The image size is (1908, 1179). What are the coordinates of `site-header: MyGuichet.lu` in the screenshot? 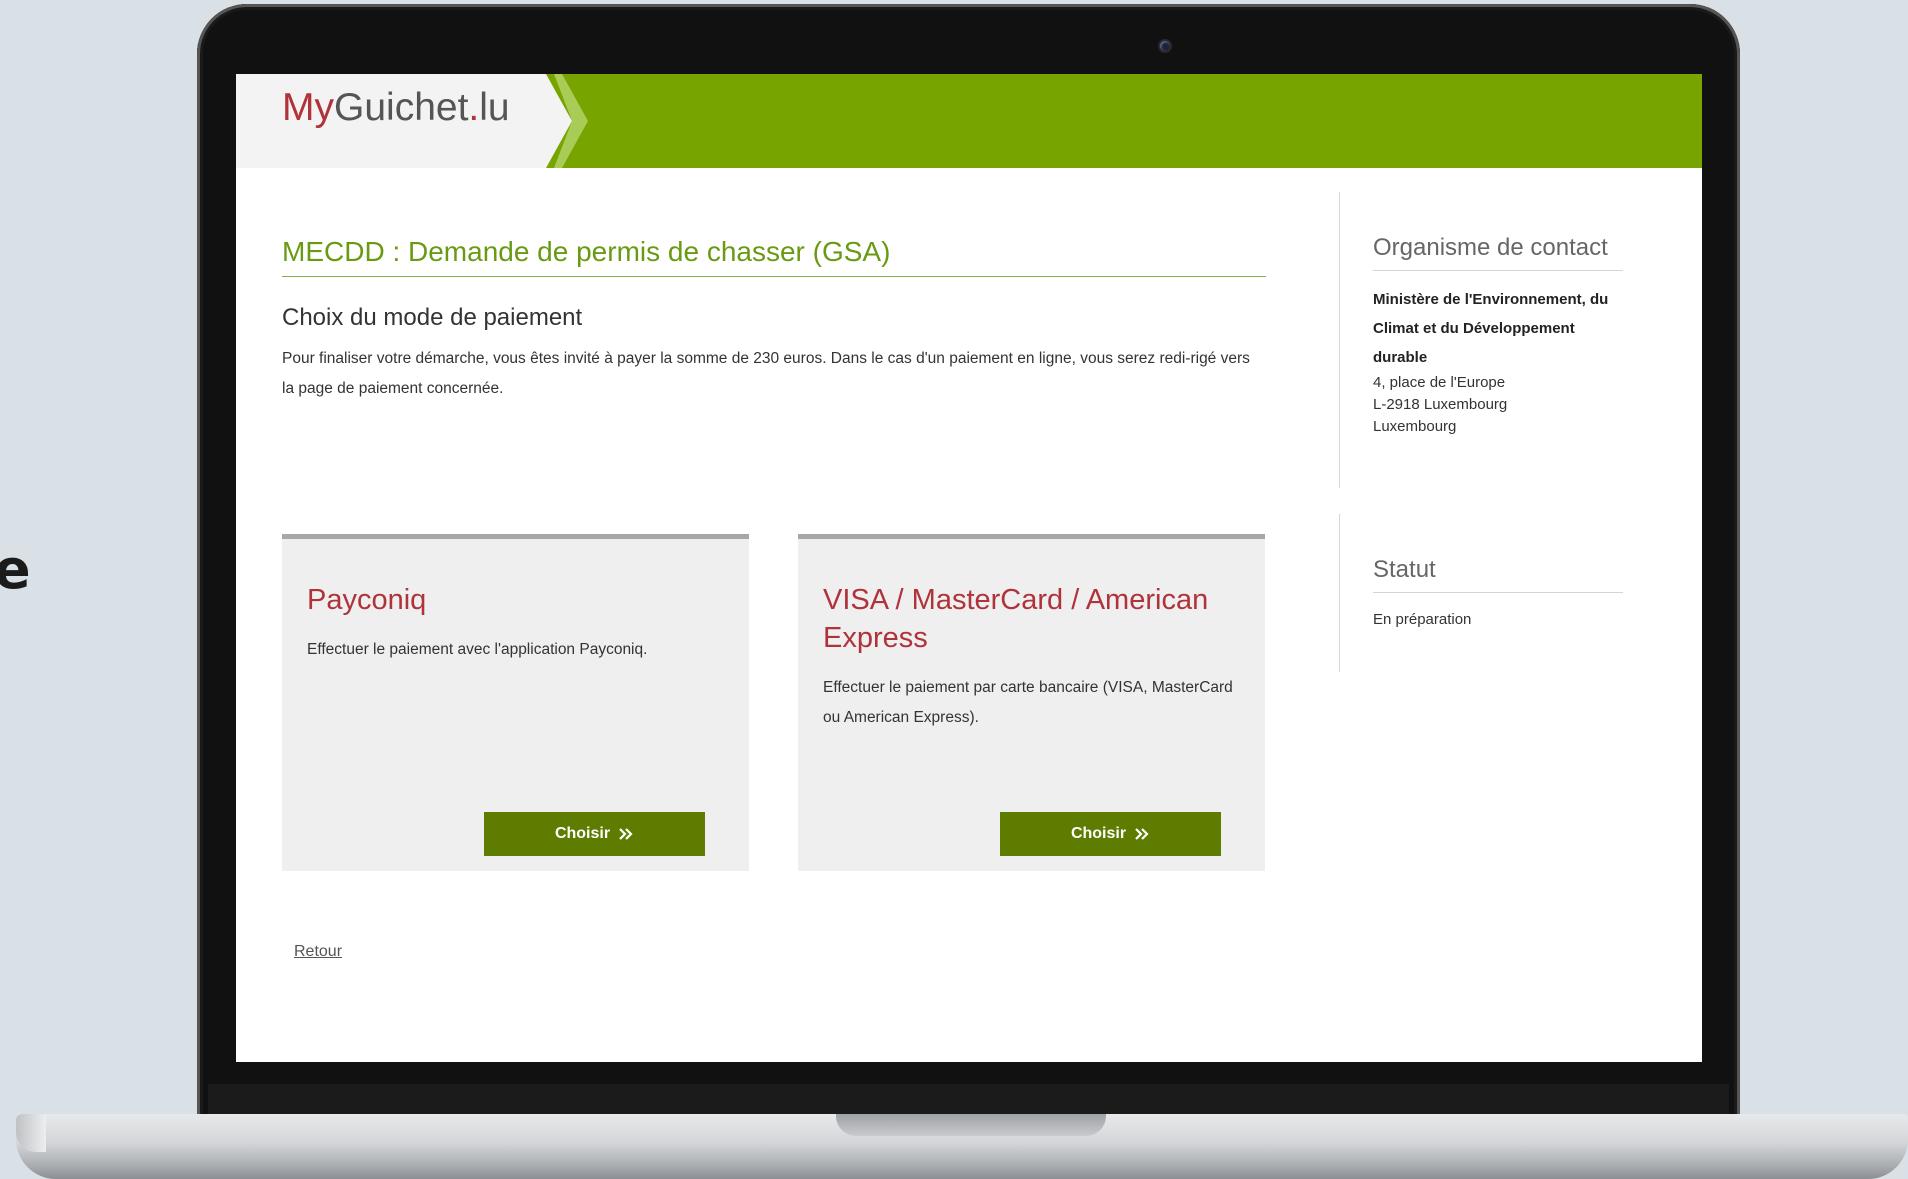 It's located at (969, 121).